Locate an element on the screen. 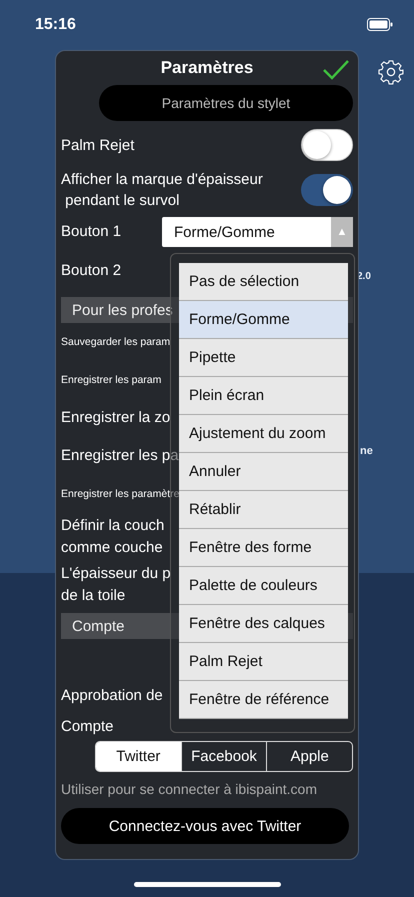  dropdown-option: Ajustement du zoom is located at coordinates (263, 434).